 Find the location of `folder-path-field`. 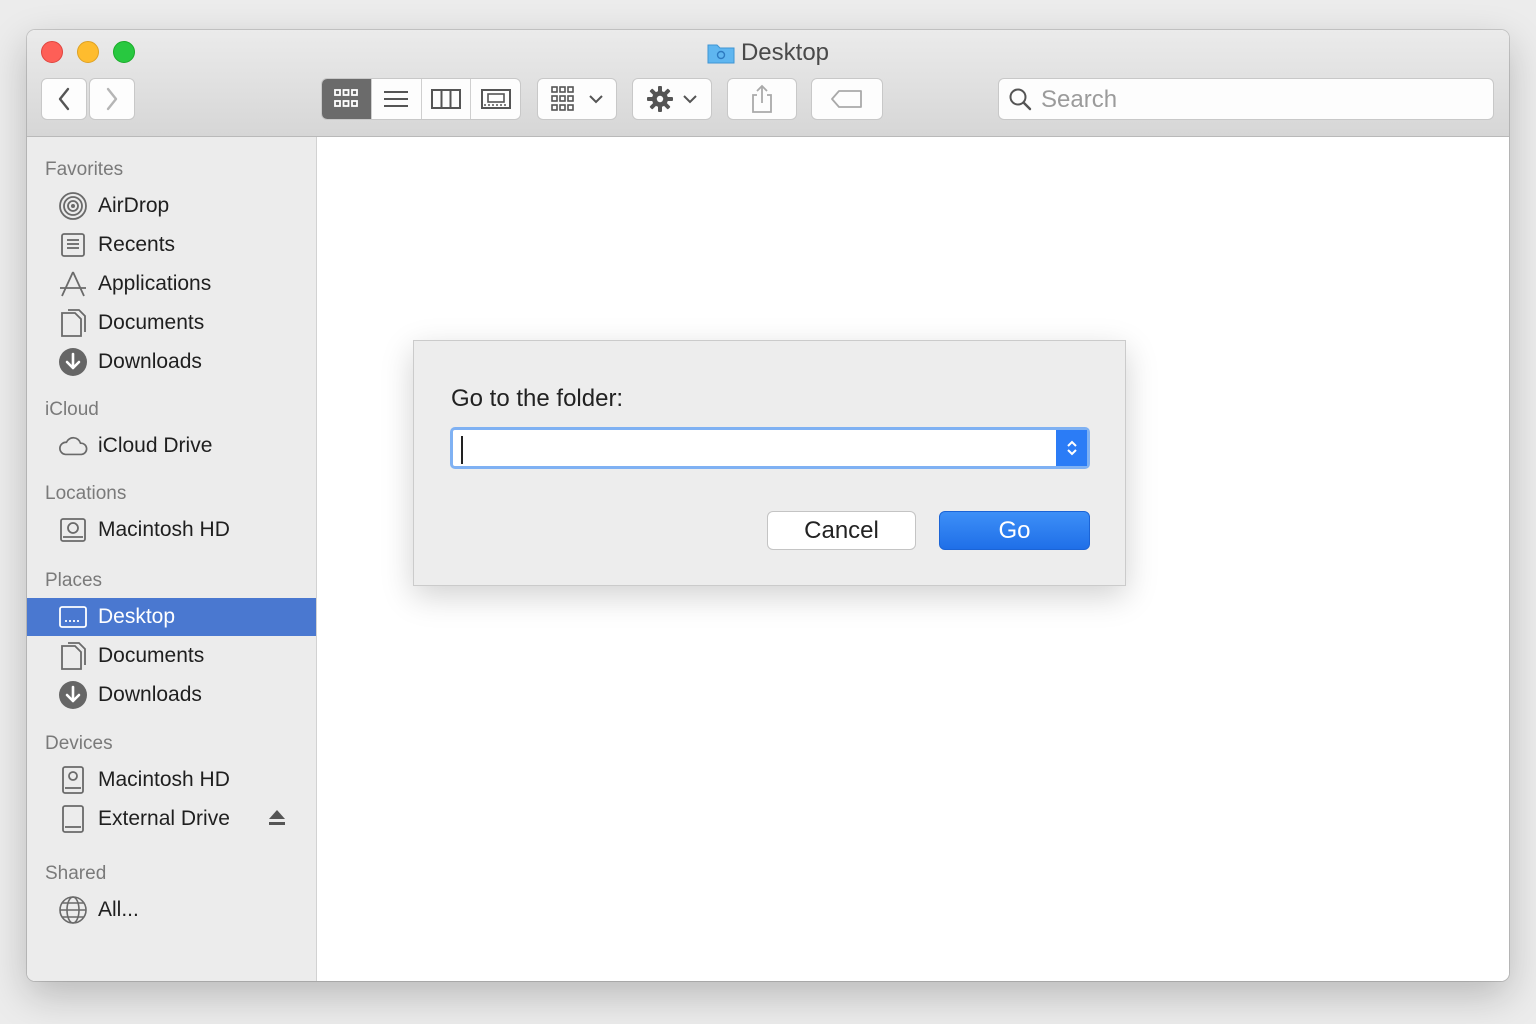

folder-path-field is located at coordinates (770, 448).